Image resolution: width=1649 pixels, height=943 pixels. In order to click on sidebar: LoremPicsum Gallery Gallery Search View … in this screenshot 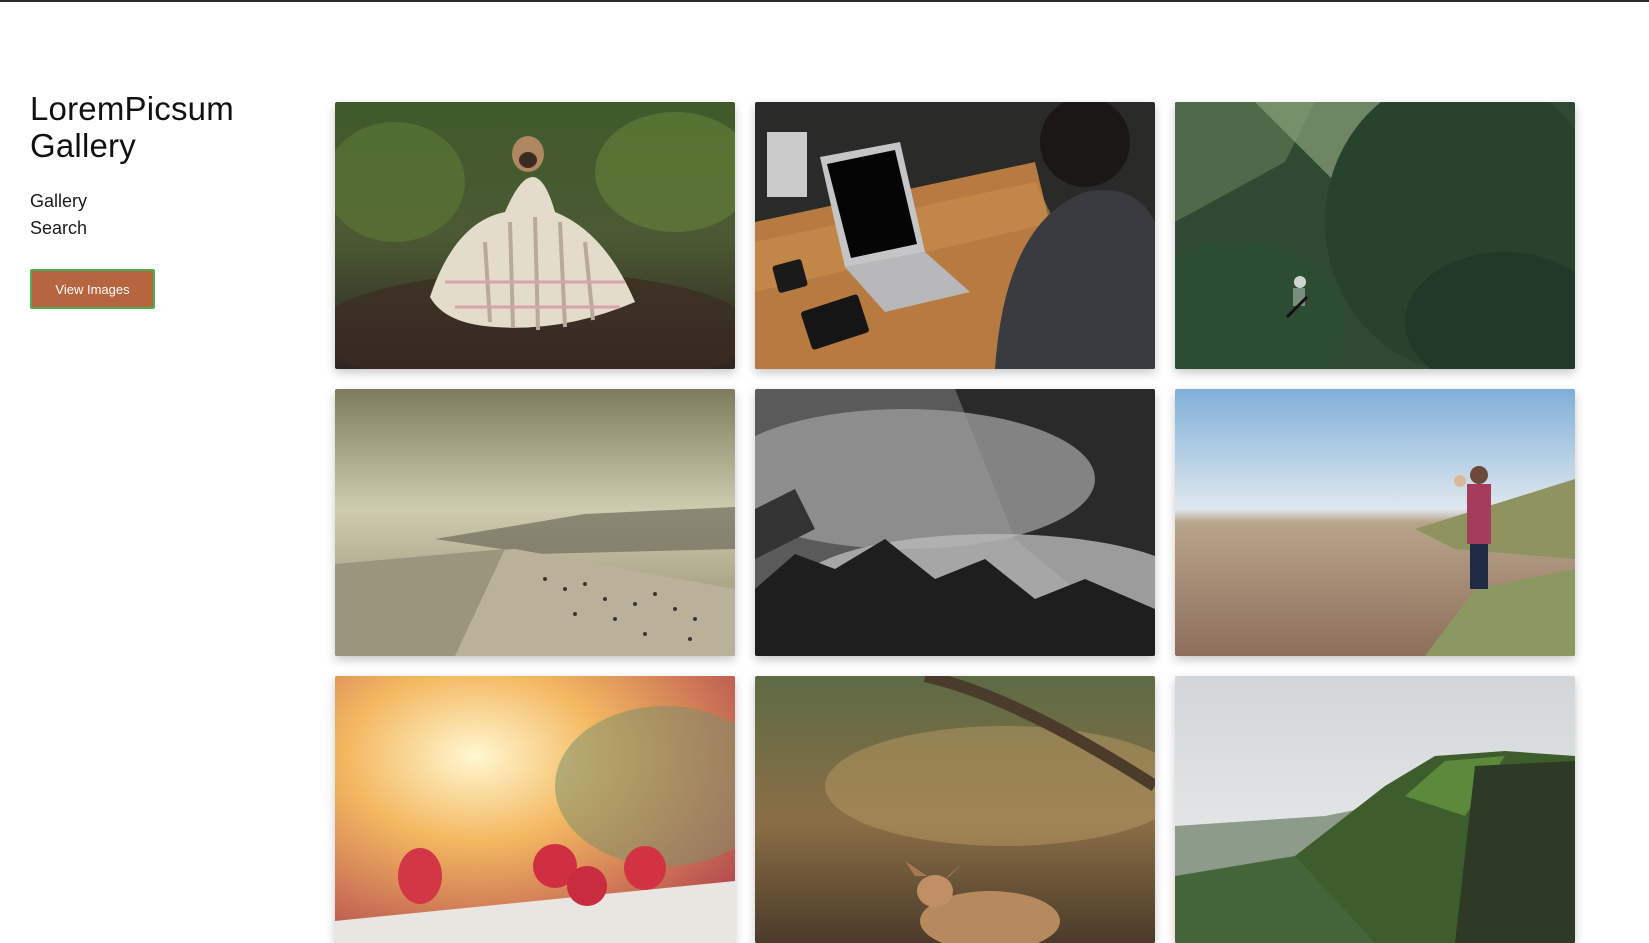, I will do `click(170, 199)`.